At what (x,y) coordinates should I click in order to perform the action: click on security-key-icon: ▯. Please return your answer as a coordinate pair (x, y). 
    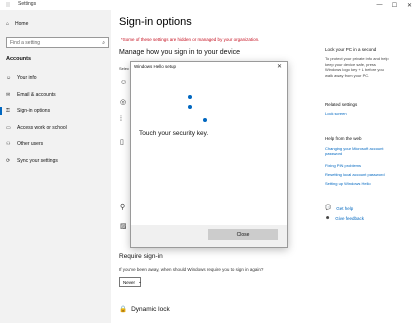
    Looking at the image, I should click on (122, 142).